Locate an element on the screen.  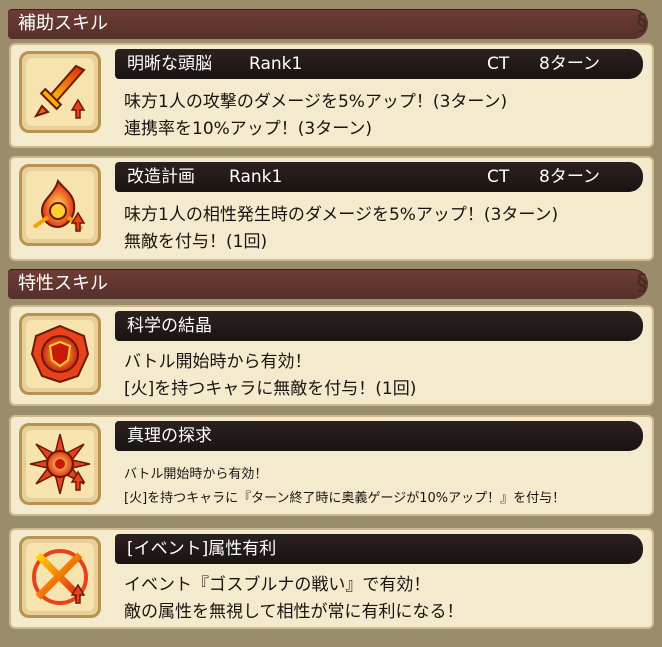
fire-star-icon is located at coordinates (60, 464).